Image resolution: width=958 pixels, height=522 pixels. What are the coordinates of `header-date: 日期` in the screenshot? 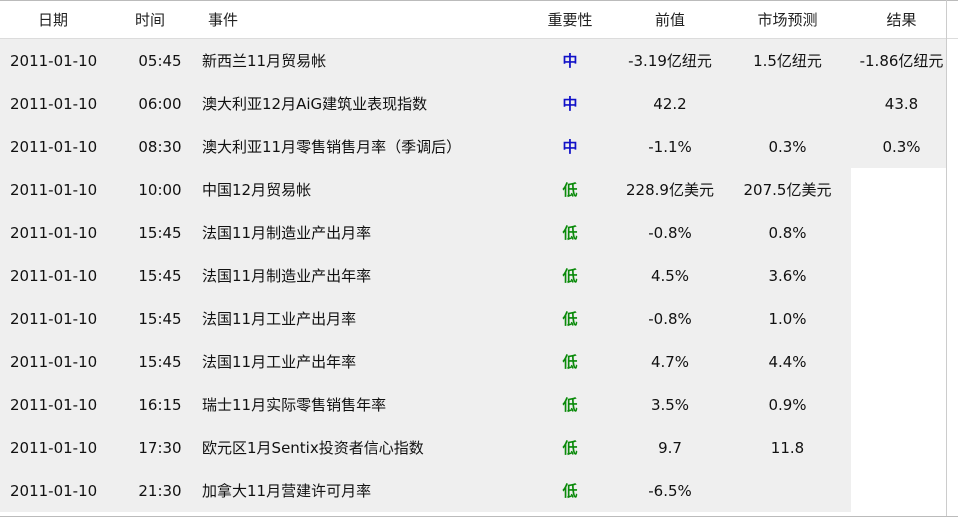 It's located at (53, 20).